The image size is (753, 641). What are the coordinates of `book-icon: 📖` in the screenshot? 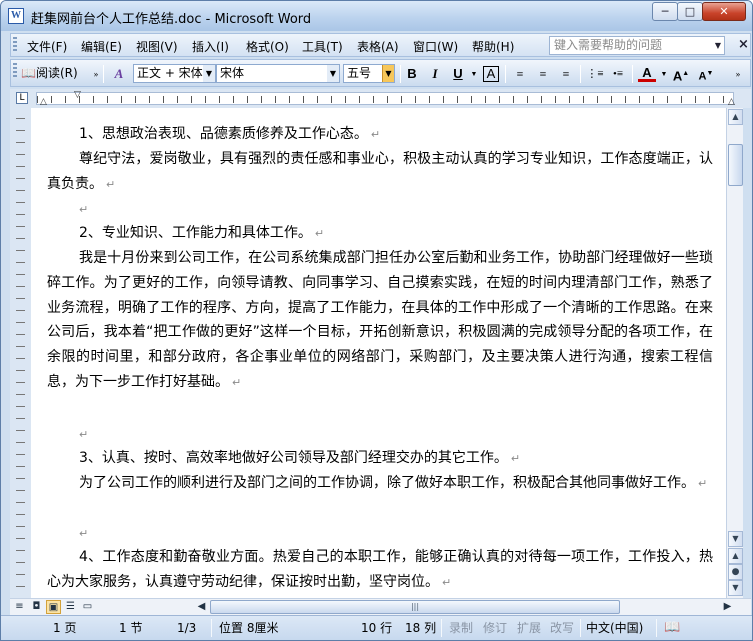 It's located at (28, 73).